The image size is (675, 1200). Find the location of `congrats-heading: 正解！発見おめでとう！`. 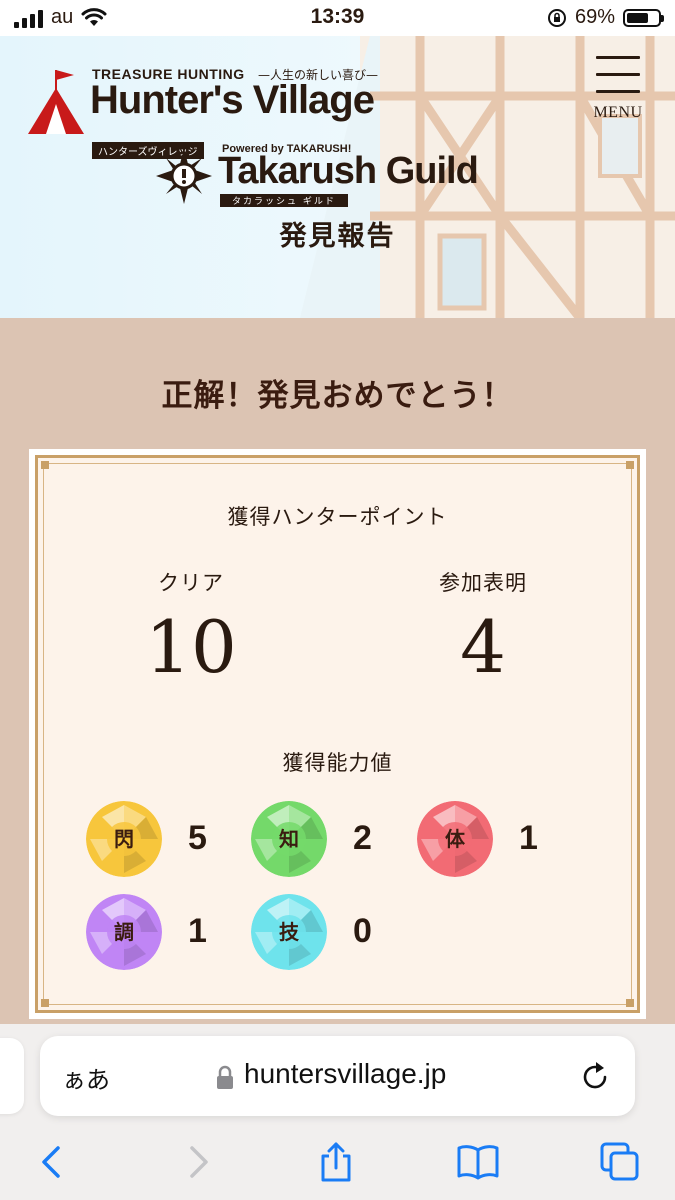

congrats-heading: 正解！発見おめでとう！ is located at coordinates (337, 396).